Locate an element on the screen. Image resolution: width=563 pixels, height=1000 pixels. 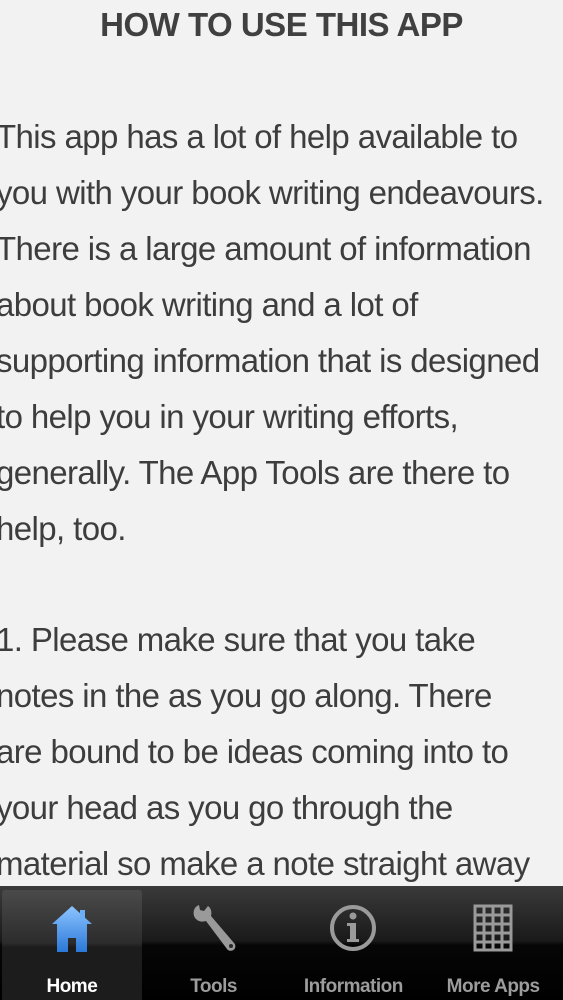
tab-information-label: Information is located at coordinates (353, 986).